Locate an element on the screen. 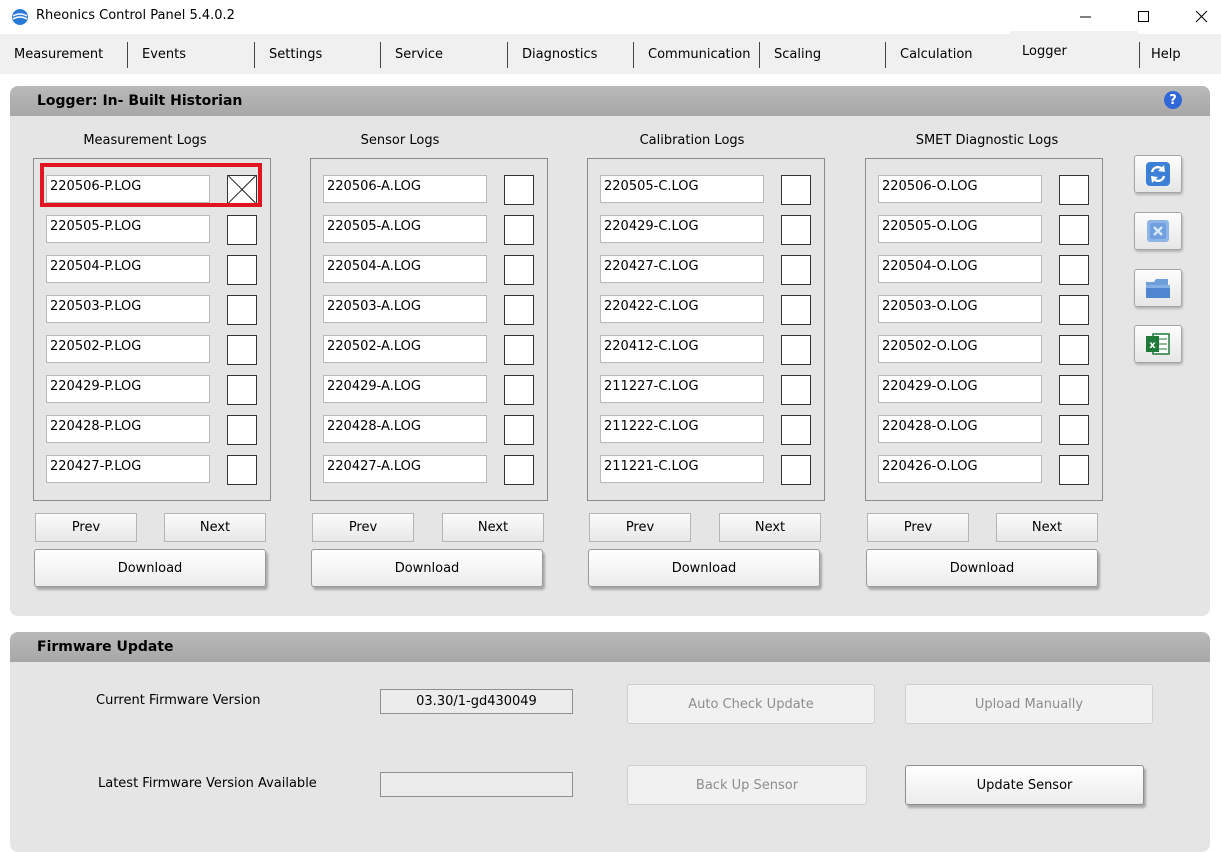 The width and height of the screenshot is (1221, 852). tab-service: Service is located at coordinates (444, 54).